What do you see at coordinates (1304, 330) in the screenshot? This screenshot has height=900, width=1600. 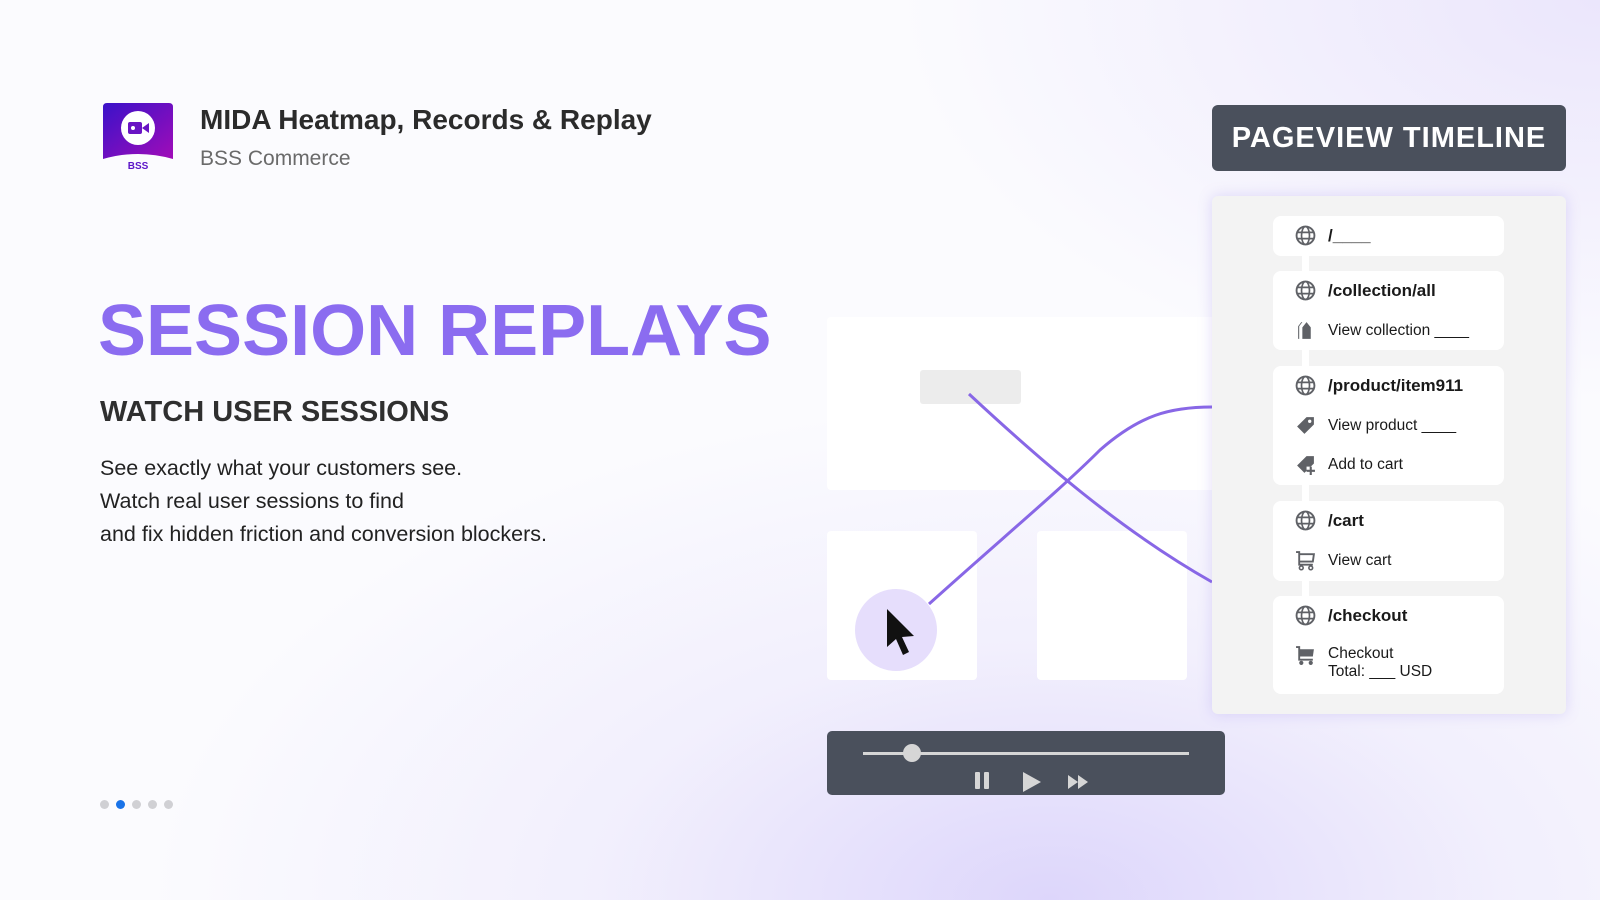 I see `collection-tags-icon` at bounding box center [1304, 330].